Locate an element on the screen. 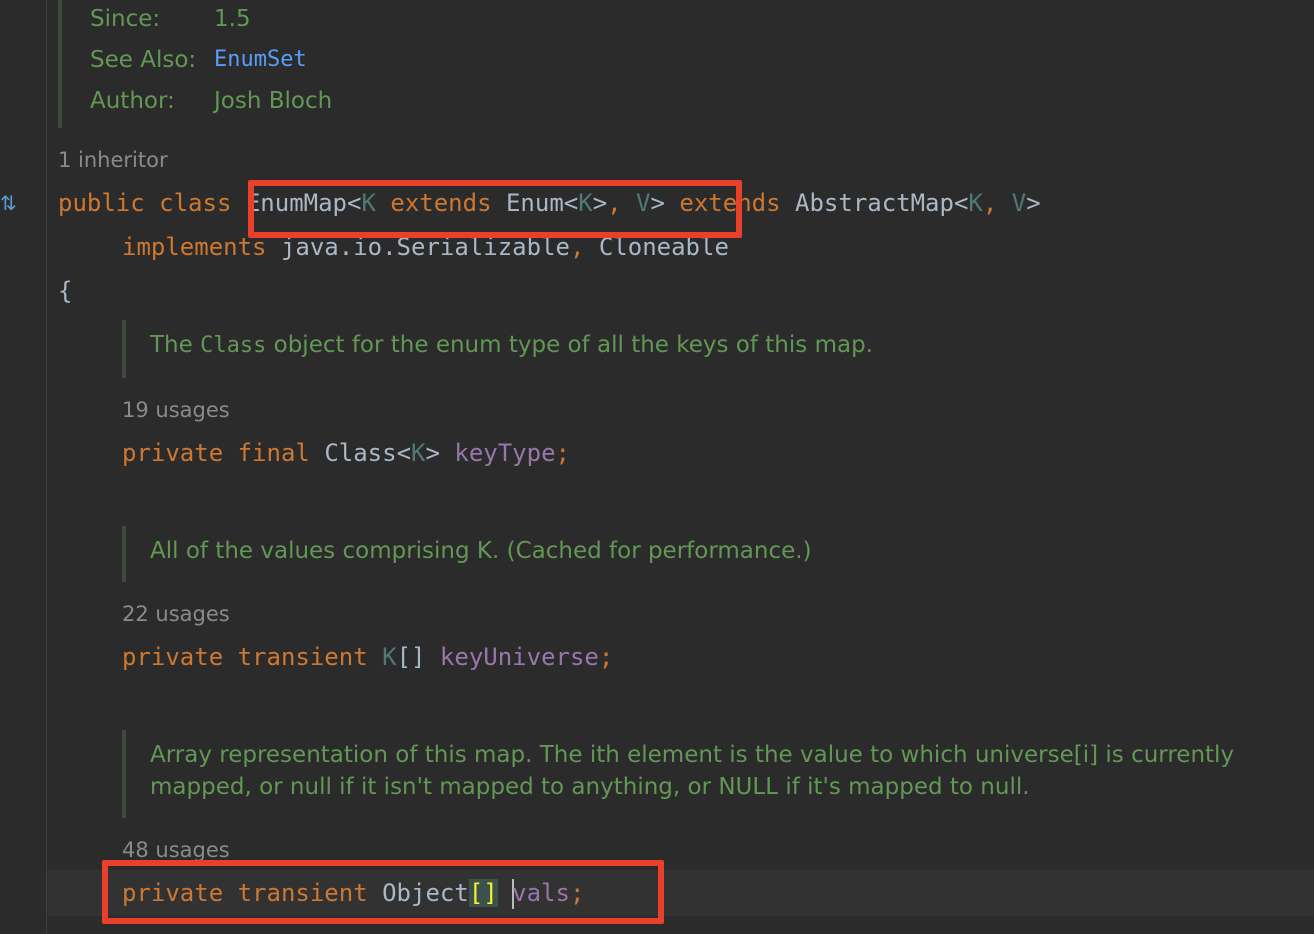 Image resolution: width=1314 pixels, height=934 pixels. field-keytype: private final Class<K> keyType; is located at coordinates (346, 453).